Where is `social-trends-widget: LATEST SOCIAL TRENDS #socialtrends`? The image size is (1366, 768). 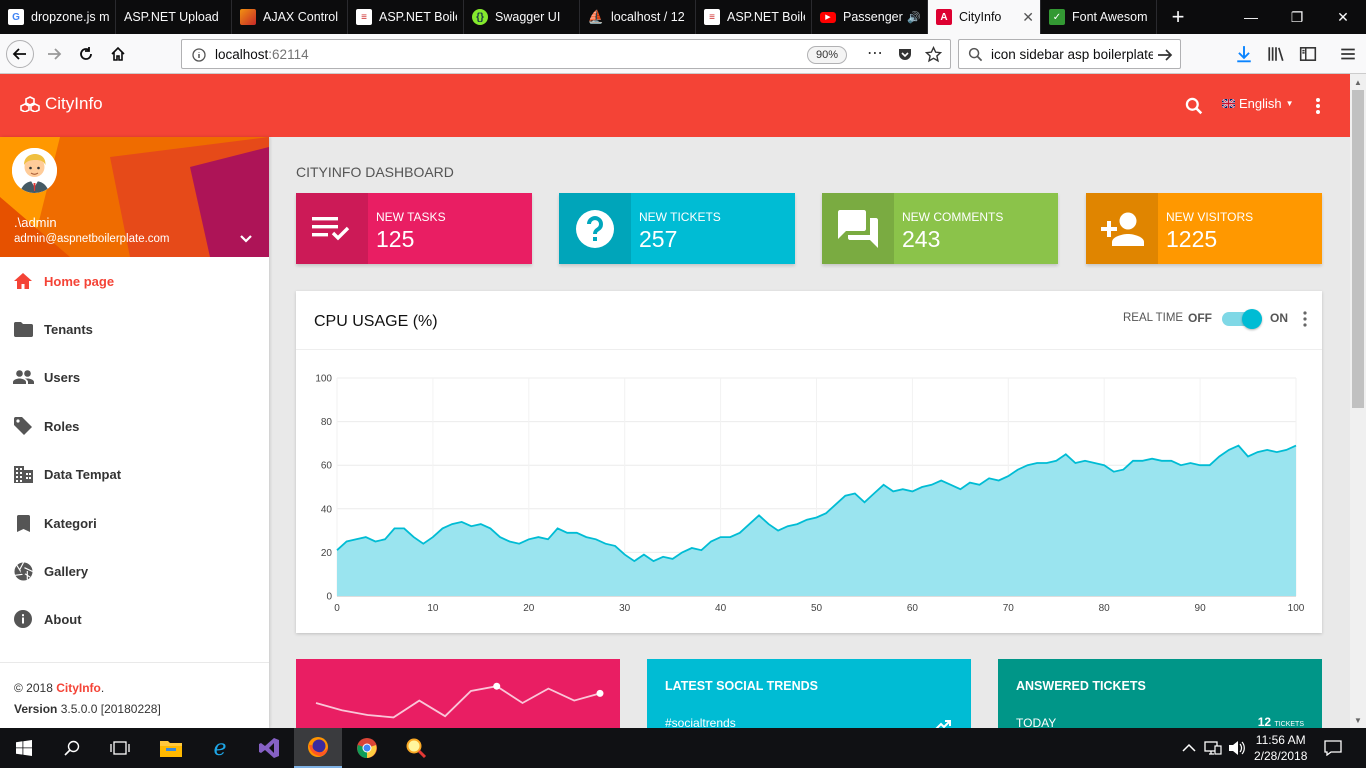
social-trends-widget: LATEST SOCIAL TRENDS #socialtrends is located at coordinates (809, 693).